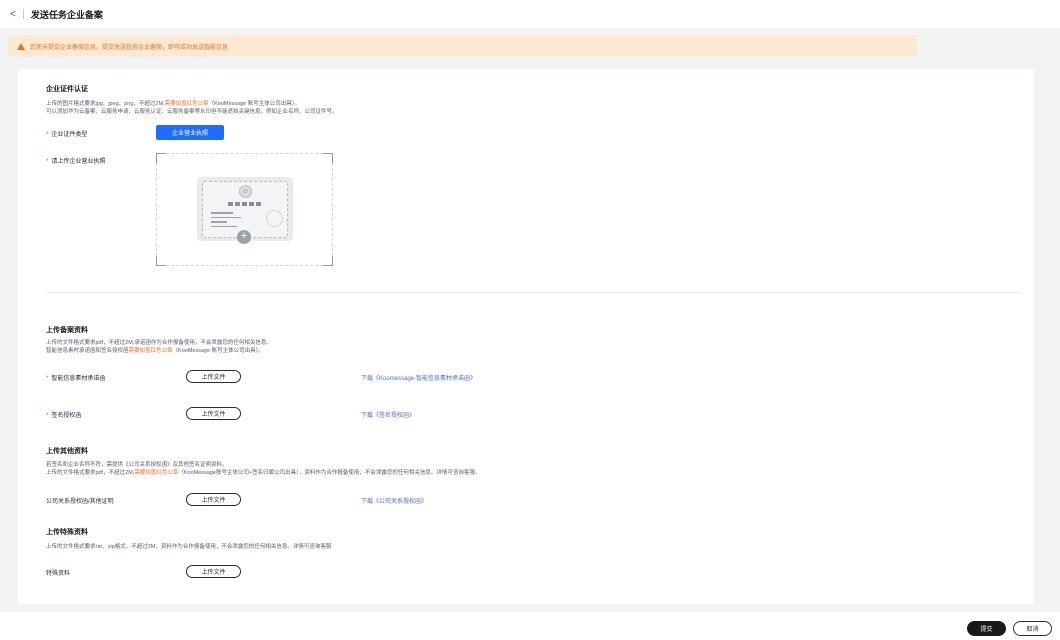 This screenshot has width=1060, height=640. I want to click on other-heading: 上传其他资料, so click(67, 451).